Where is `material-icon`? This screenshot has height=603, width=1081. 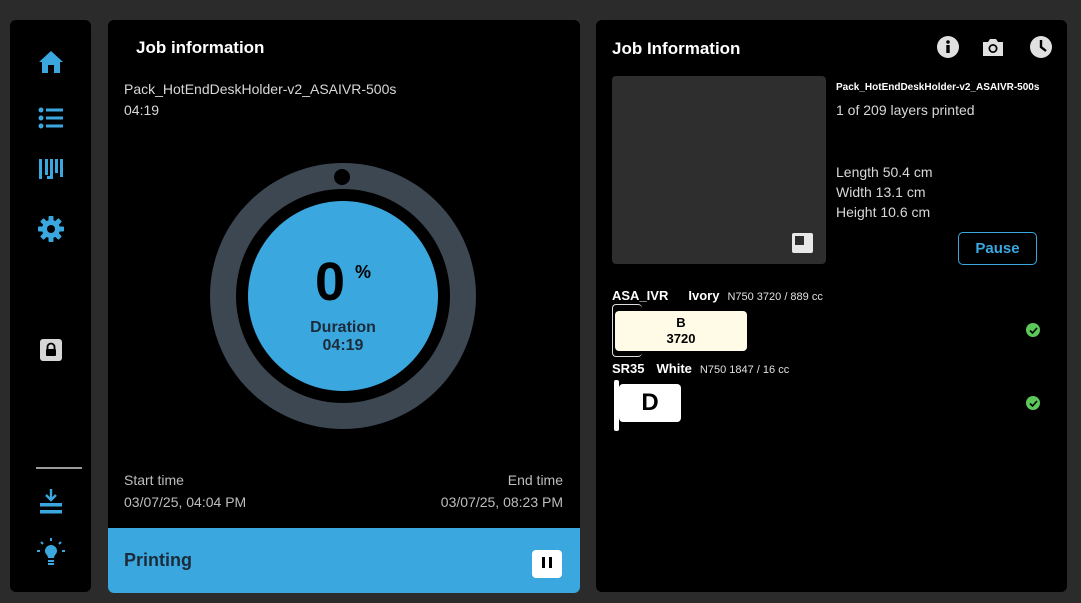 material-icon is located at coordinates (50, 169).